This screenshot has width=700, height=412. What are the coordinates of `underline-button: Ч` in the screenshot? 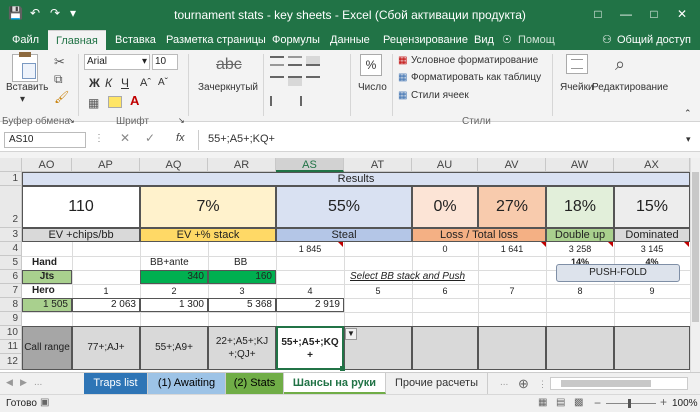 It's located at (125, 83).